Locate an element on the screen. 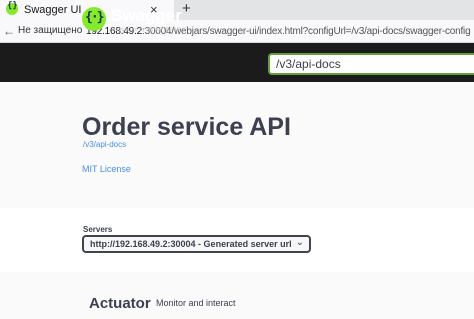  logo-glyph: {·} is located at coordinates (95, 17).